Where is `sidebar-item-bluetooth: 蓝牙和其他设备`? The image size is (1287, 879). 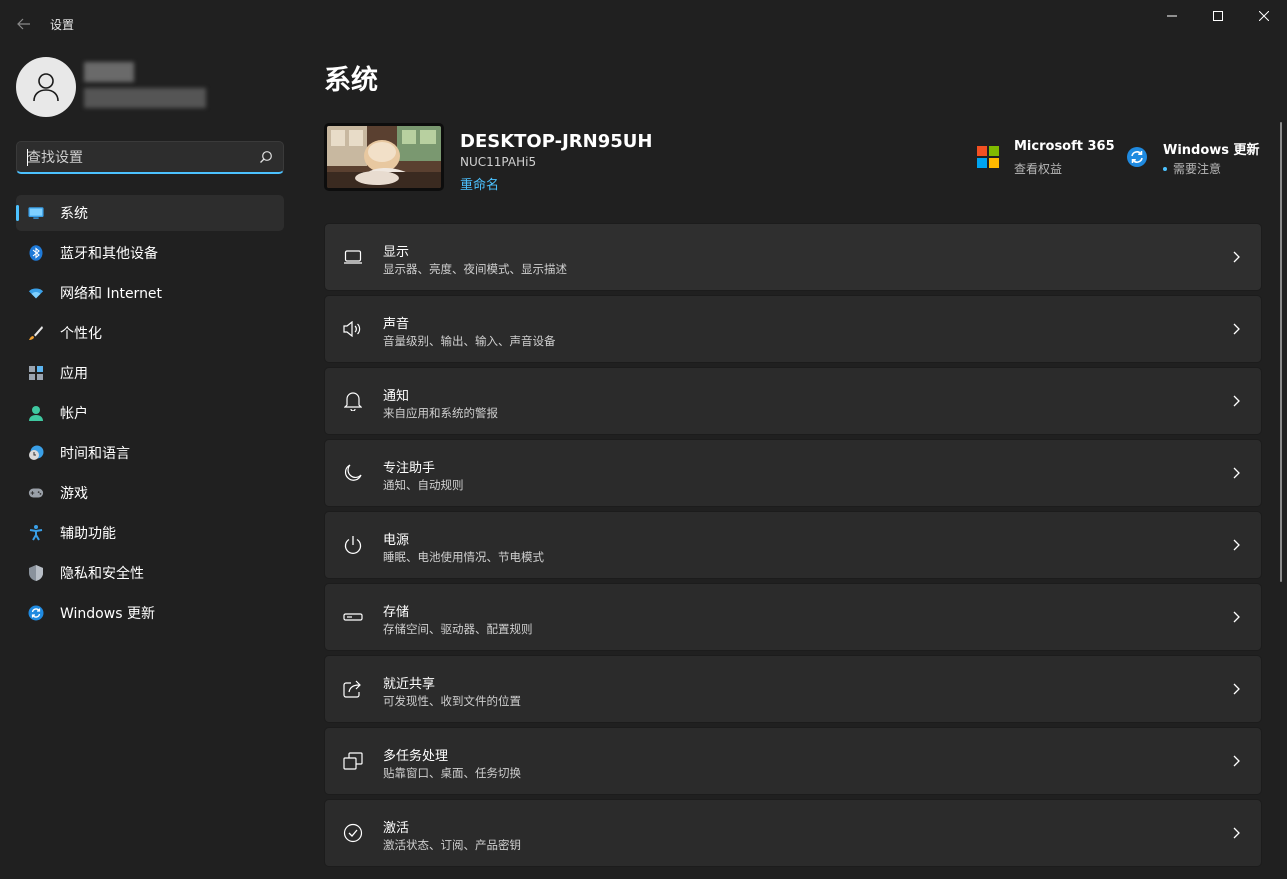 sidebar-item-bluetooth: 蓝牙和其他设备 is located at coordinates (150, 253).